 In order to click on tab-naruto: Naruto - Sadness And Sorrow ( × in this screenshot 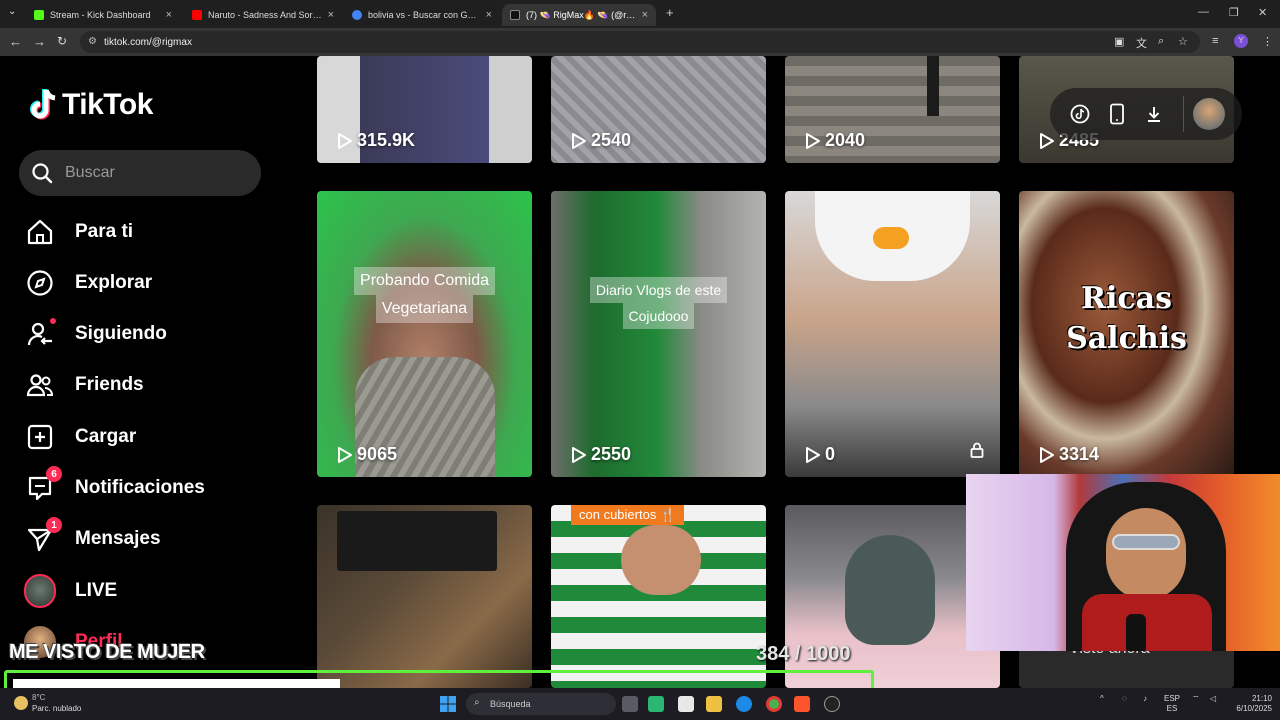, I will do `click(263, 15)`.